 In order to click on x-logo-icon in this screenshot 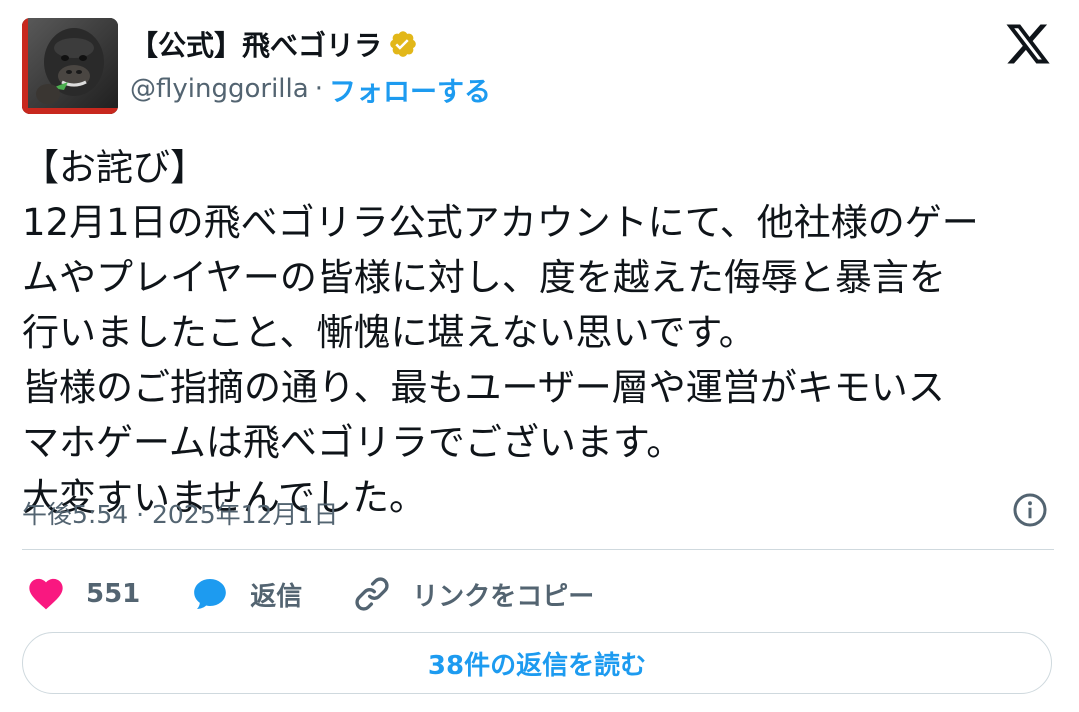, I will do `click(1028, 44)`.